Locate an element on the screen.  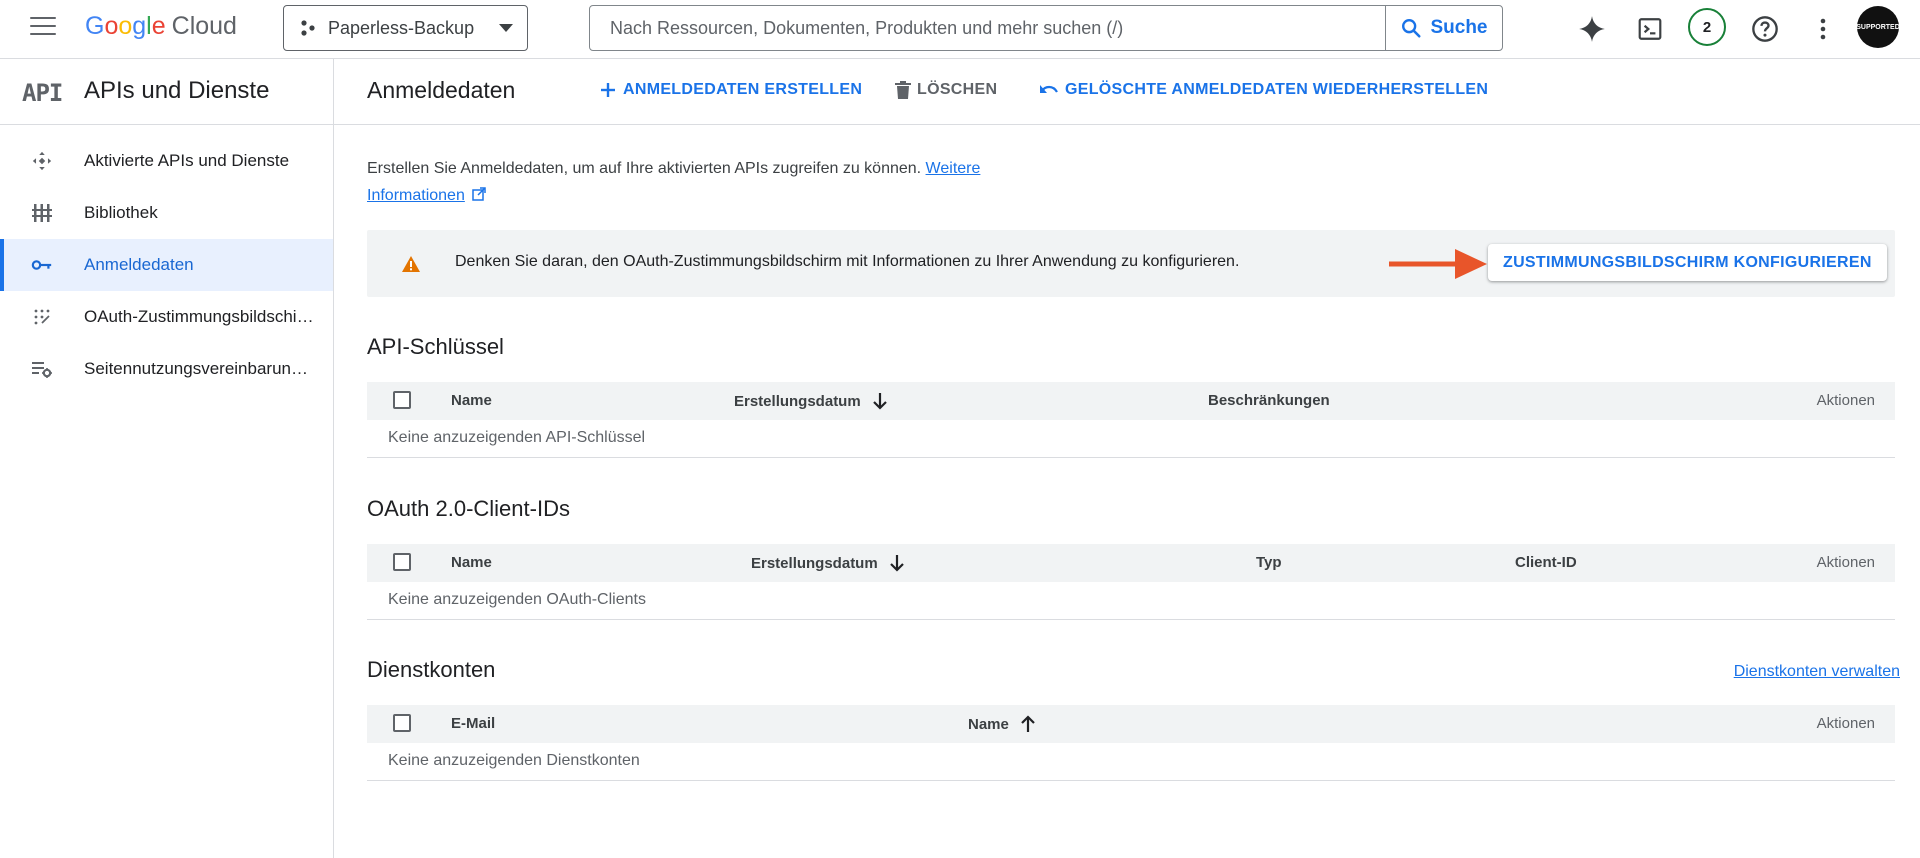
more-vert-icon is located at coordinates (1823, 29).